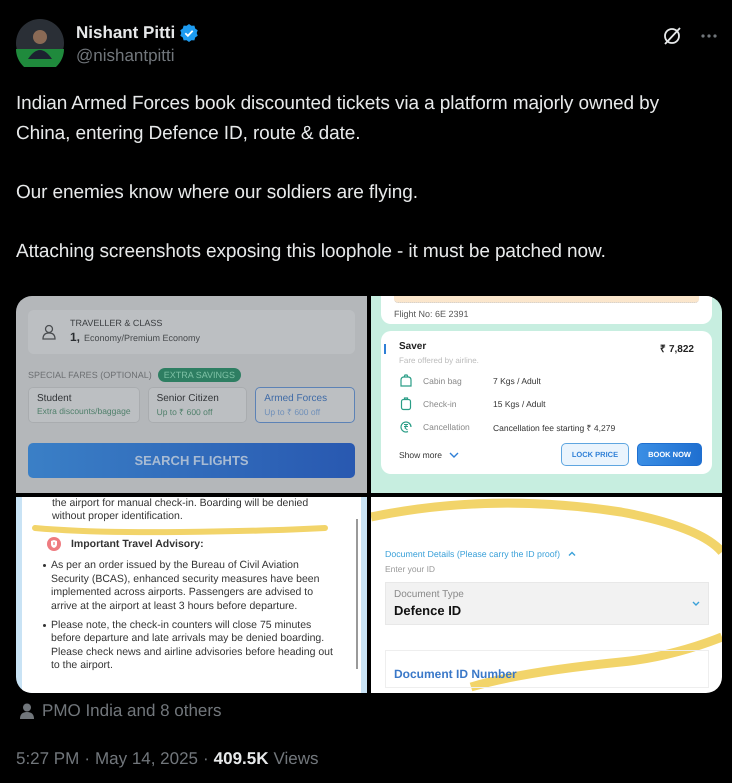 This screenshot has height=783, width=732. I want to click on section-label: SPECIAL FARES (OPTIONAL), so click(90, 375).